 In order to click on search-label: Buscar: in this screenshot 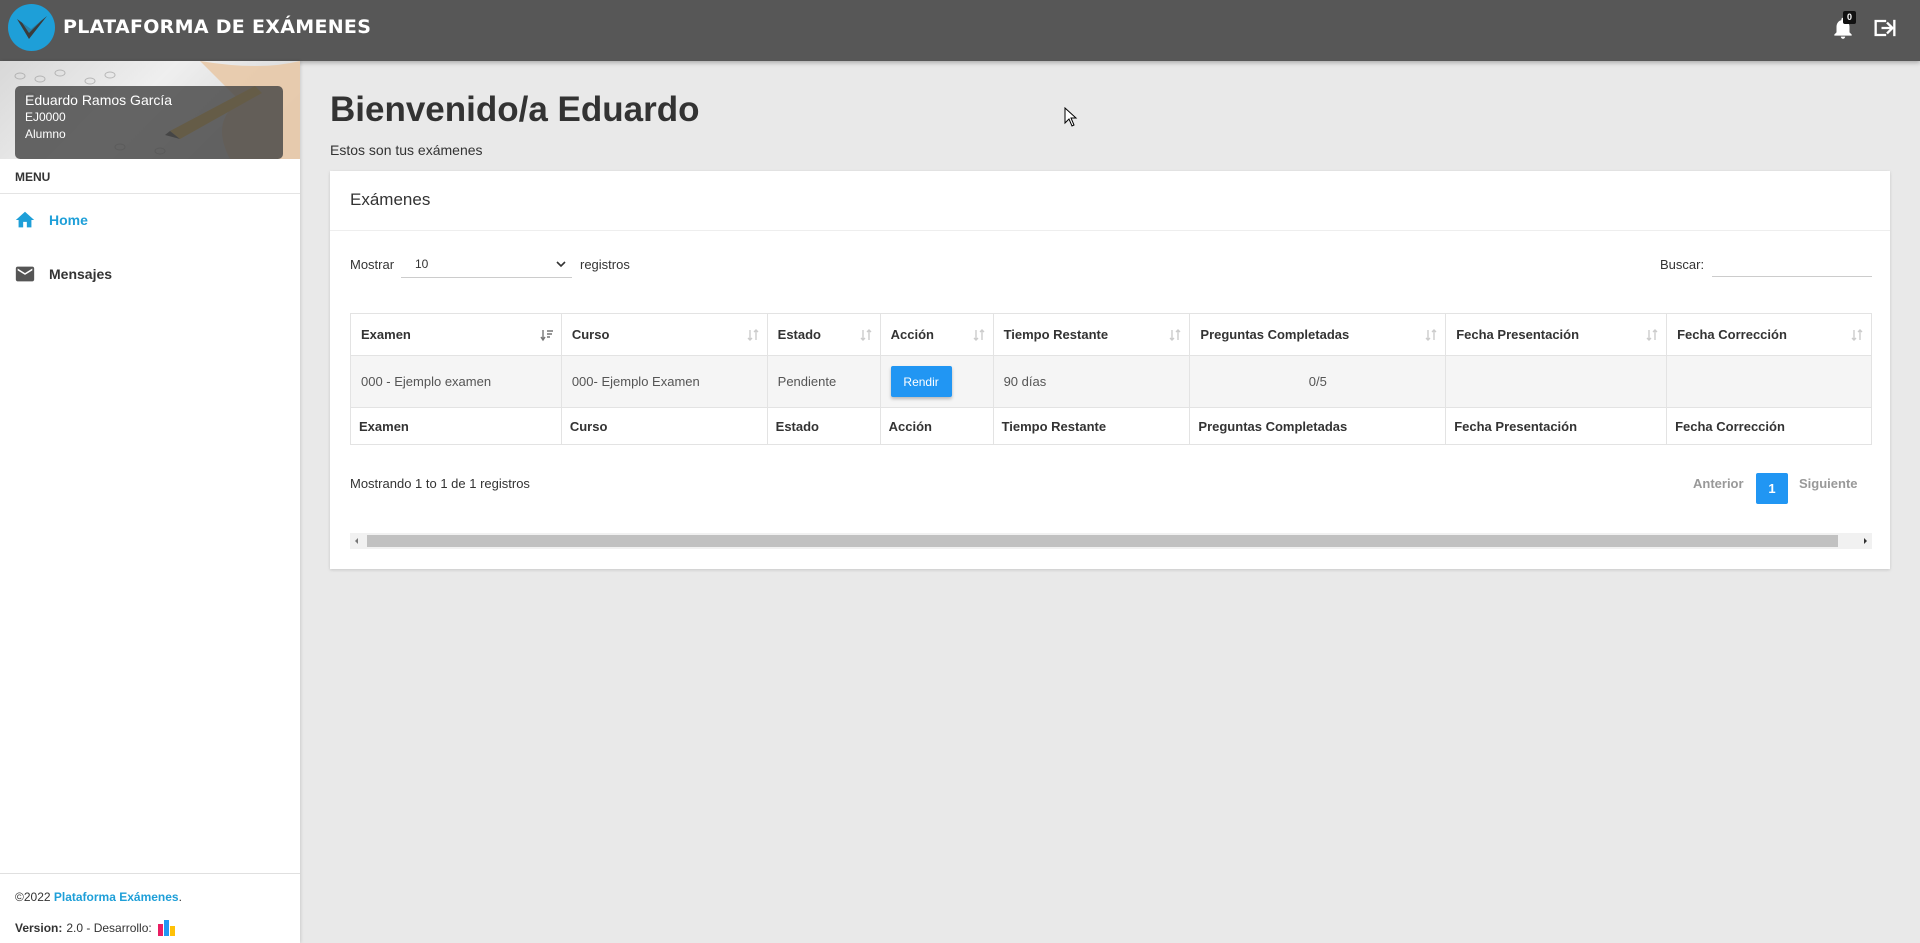, I will do `click(1682, 264)`.